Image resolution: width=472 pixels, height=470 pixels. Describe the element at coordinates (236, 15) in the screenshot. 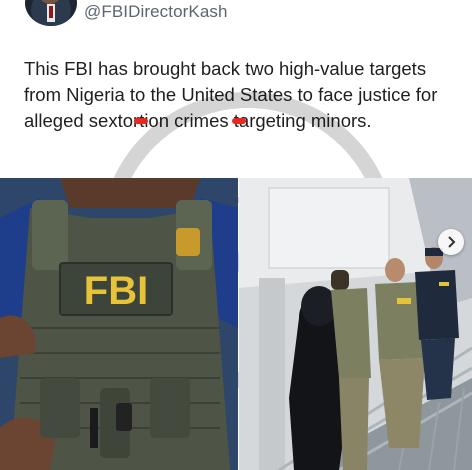

I see `tweet-header: @FBIDirectorKash` at that location.